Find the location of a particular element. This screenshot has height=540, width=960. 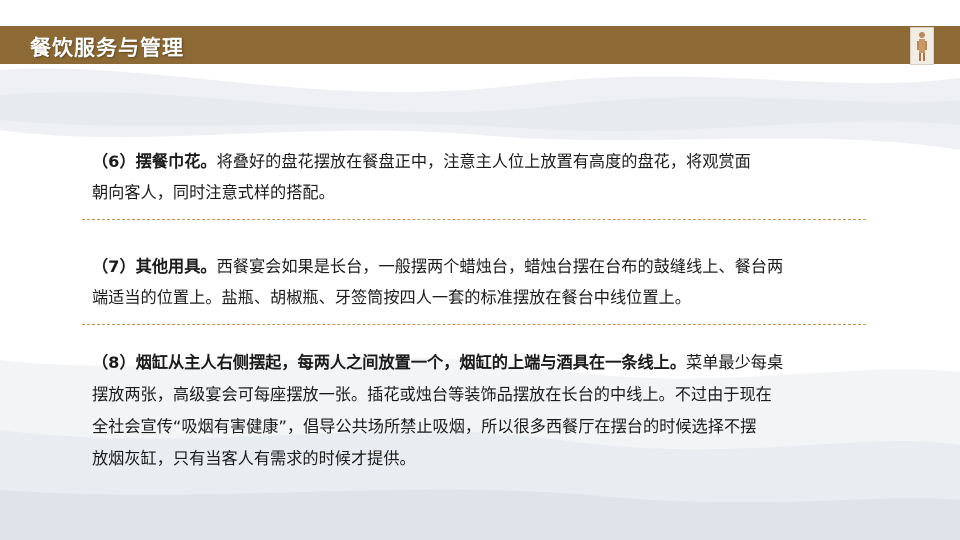

body-text: 放烟灰缸，只有当客人有需求的时候才提供。 is located at coordinates (254, 458).